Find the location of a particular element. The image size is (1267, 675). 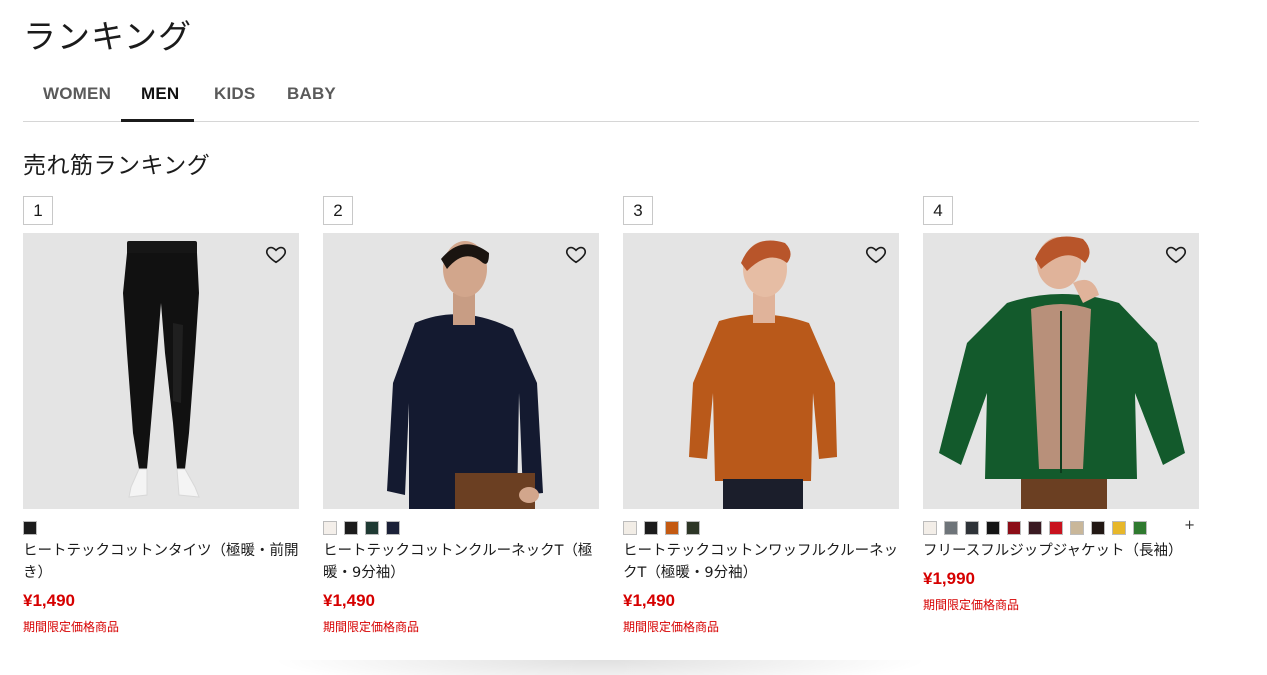

color-swatches: + is located at coordinates (1061, 526).